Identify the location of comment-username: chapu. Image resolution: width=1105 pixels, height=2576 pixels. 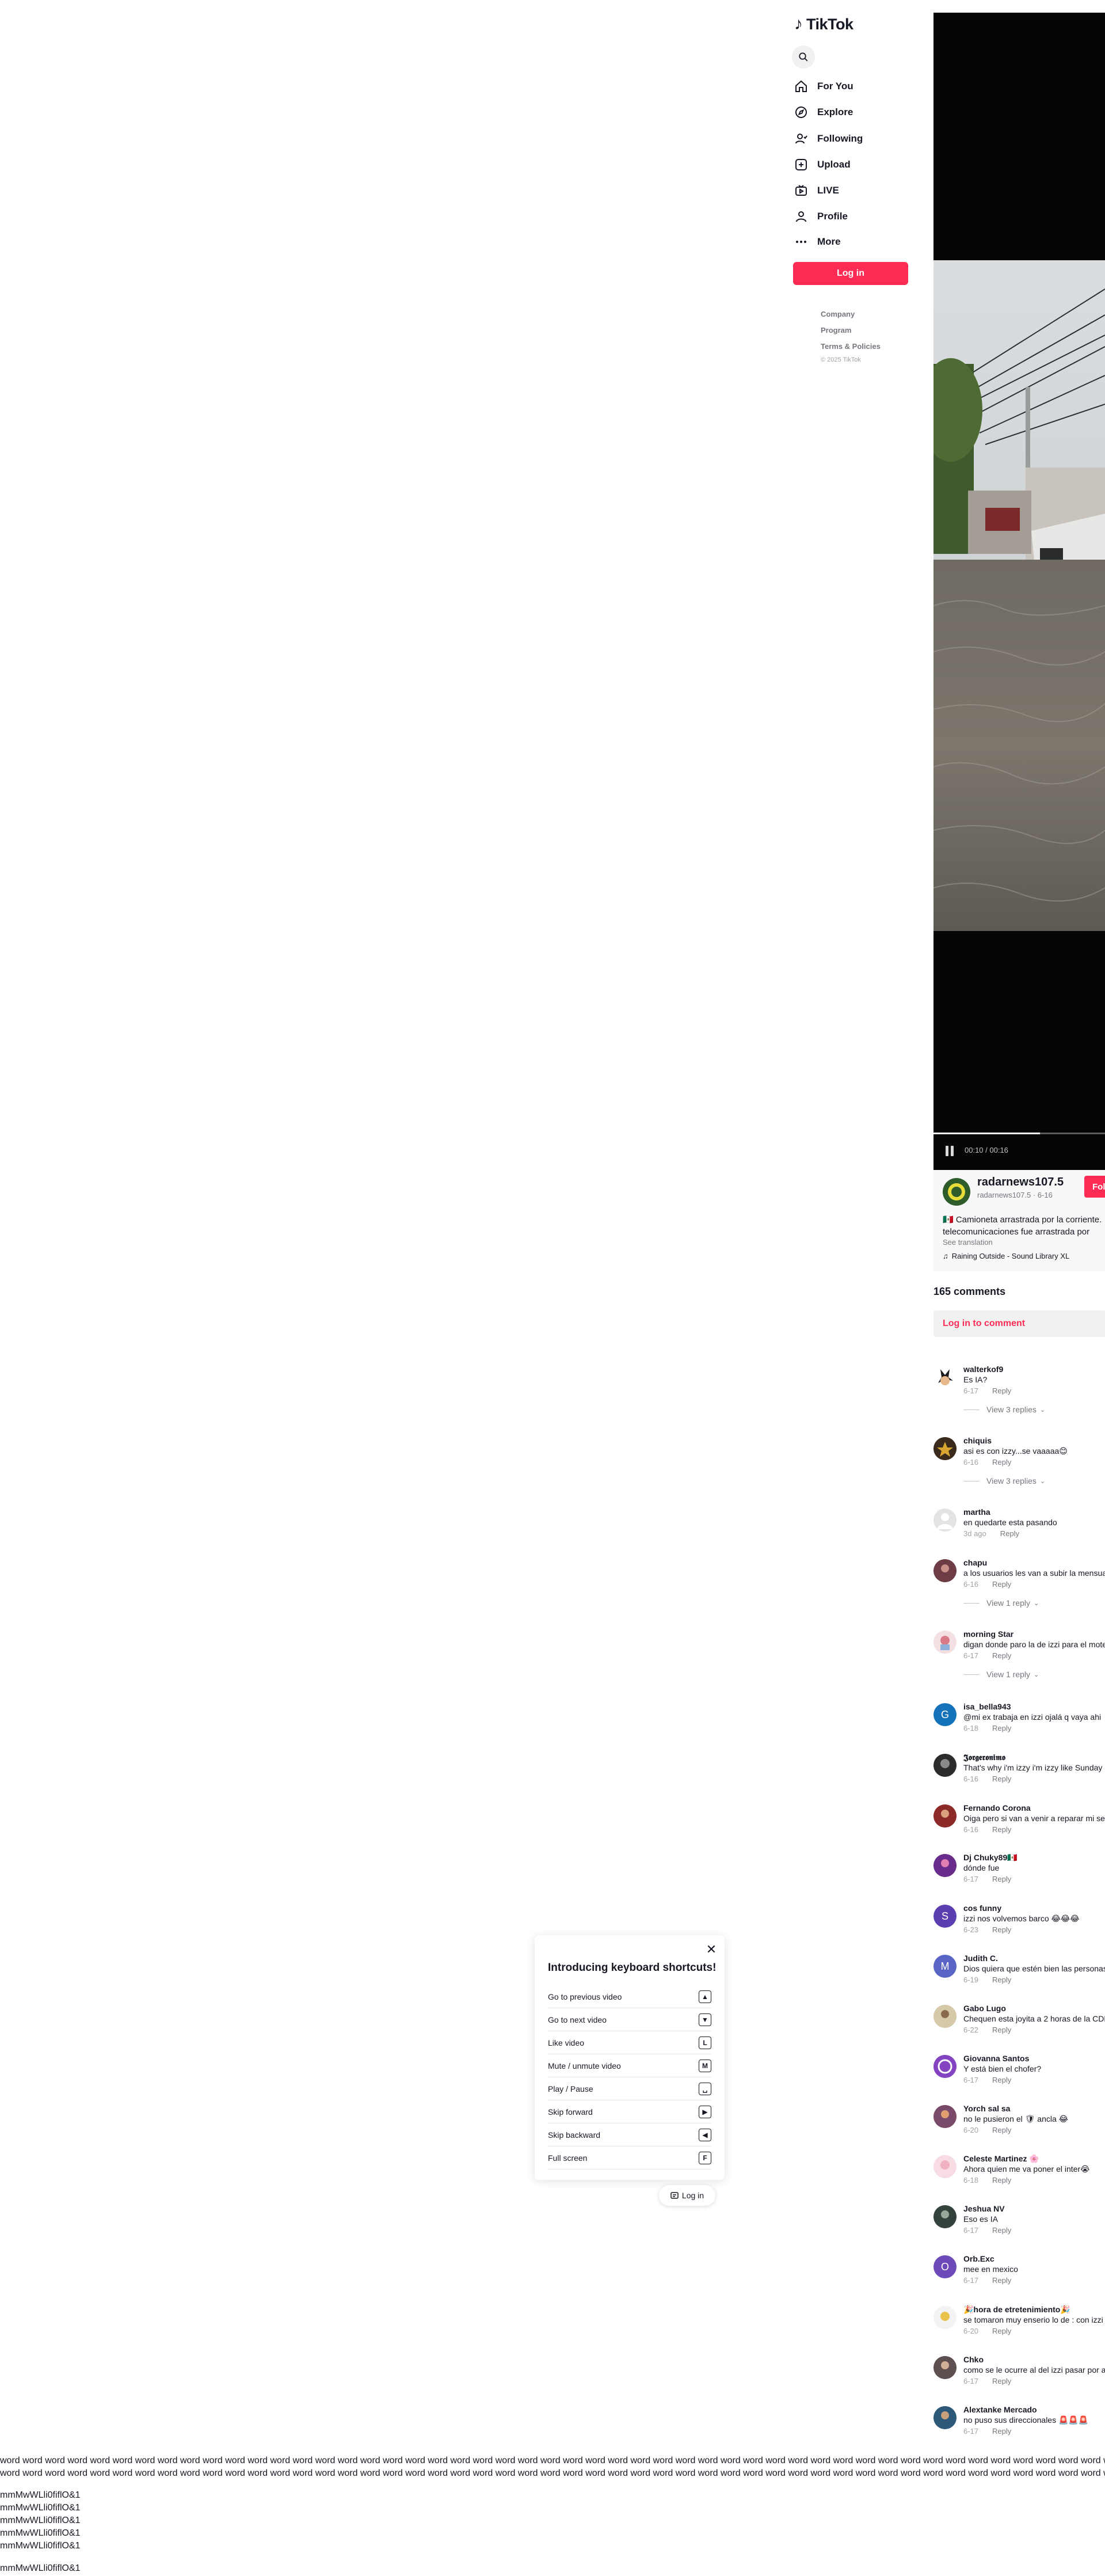
(975, 1562).